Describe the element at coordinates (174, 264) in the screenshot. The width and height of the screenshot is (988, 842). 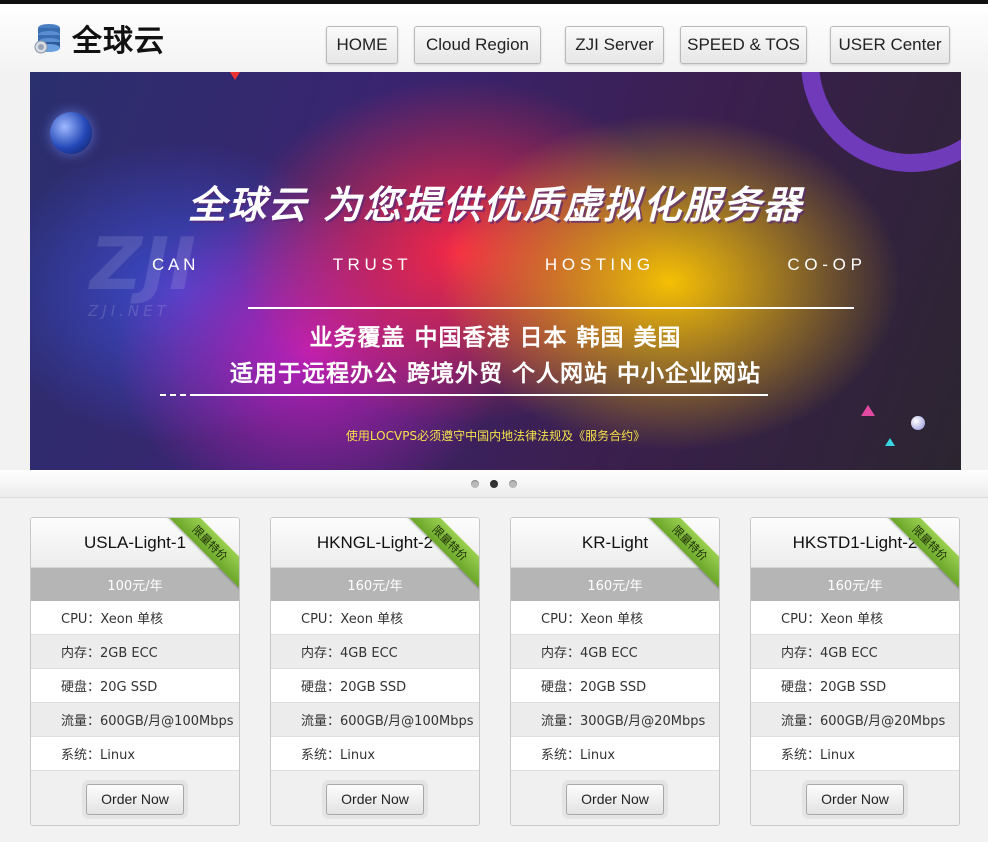
I see `tagline-word: C A N` at that location.